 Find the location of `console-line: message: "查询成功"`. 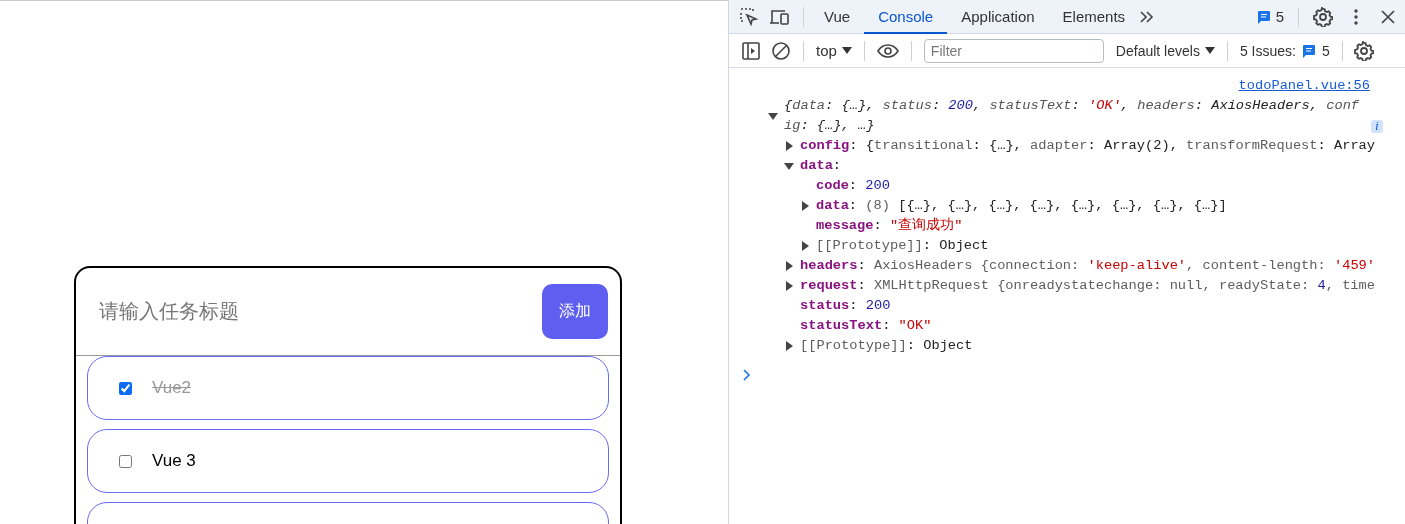

console-line: message: "查询成功" is located at coordinates (889, 225).